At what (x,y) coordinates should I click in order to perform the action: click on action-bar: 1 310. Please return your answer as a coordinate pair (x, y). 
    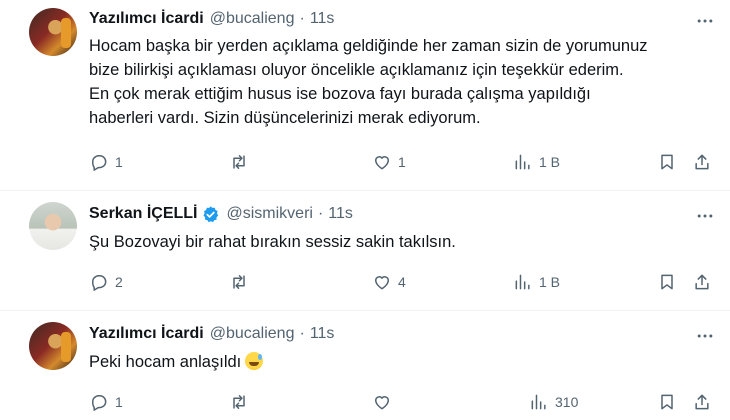
    Looking at the image, I should click on (404, 402).